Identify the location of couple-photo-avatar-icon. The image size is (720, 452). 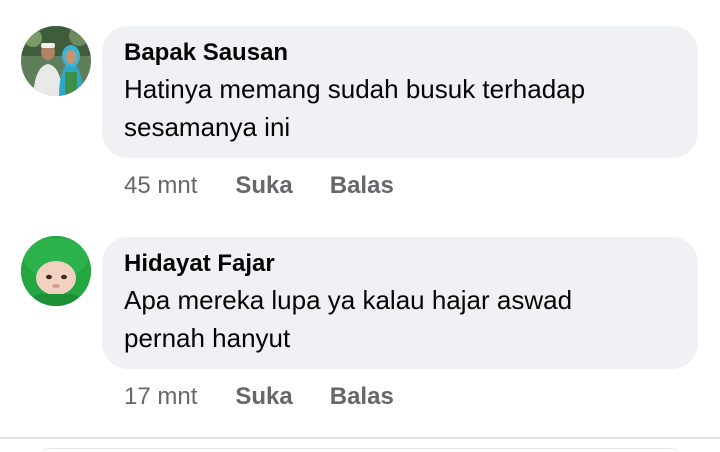
(56, 61).